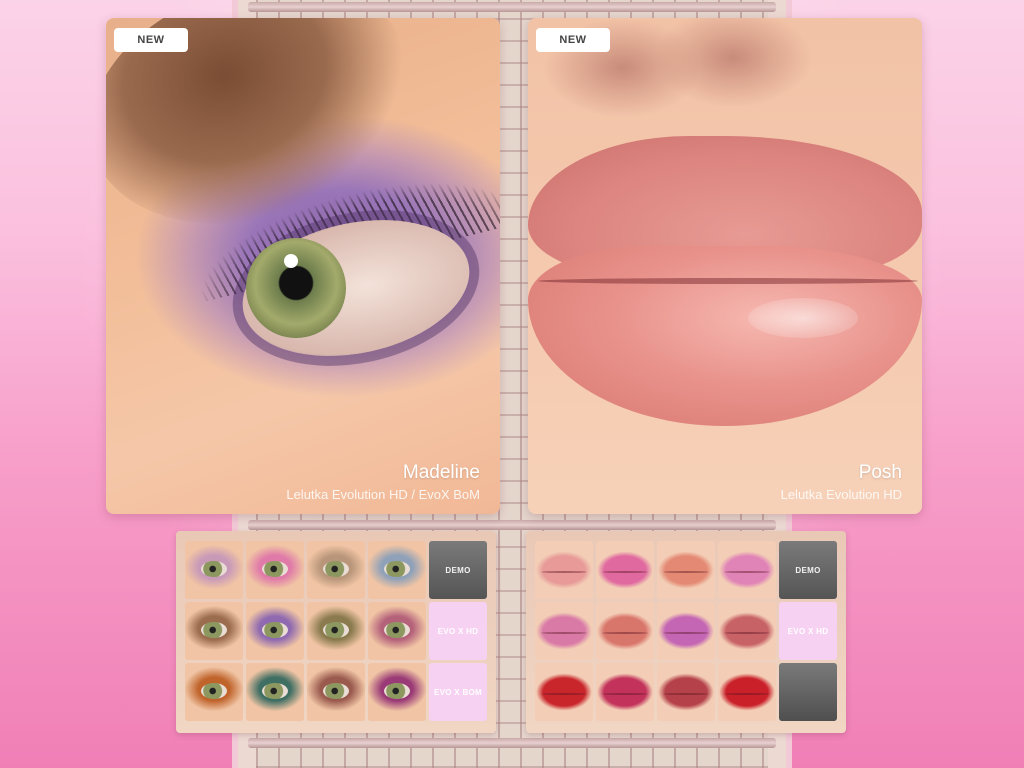 Image resolution: width=1024 pixels, height=768 pixels. I want to click on eyeshadow-swatch-grid: DEMO EVO X HD EVO X BOM, so click(336, 631).